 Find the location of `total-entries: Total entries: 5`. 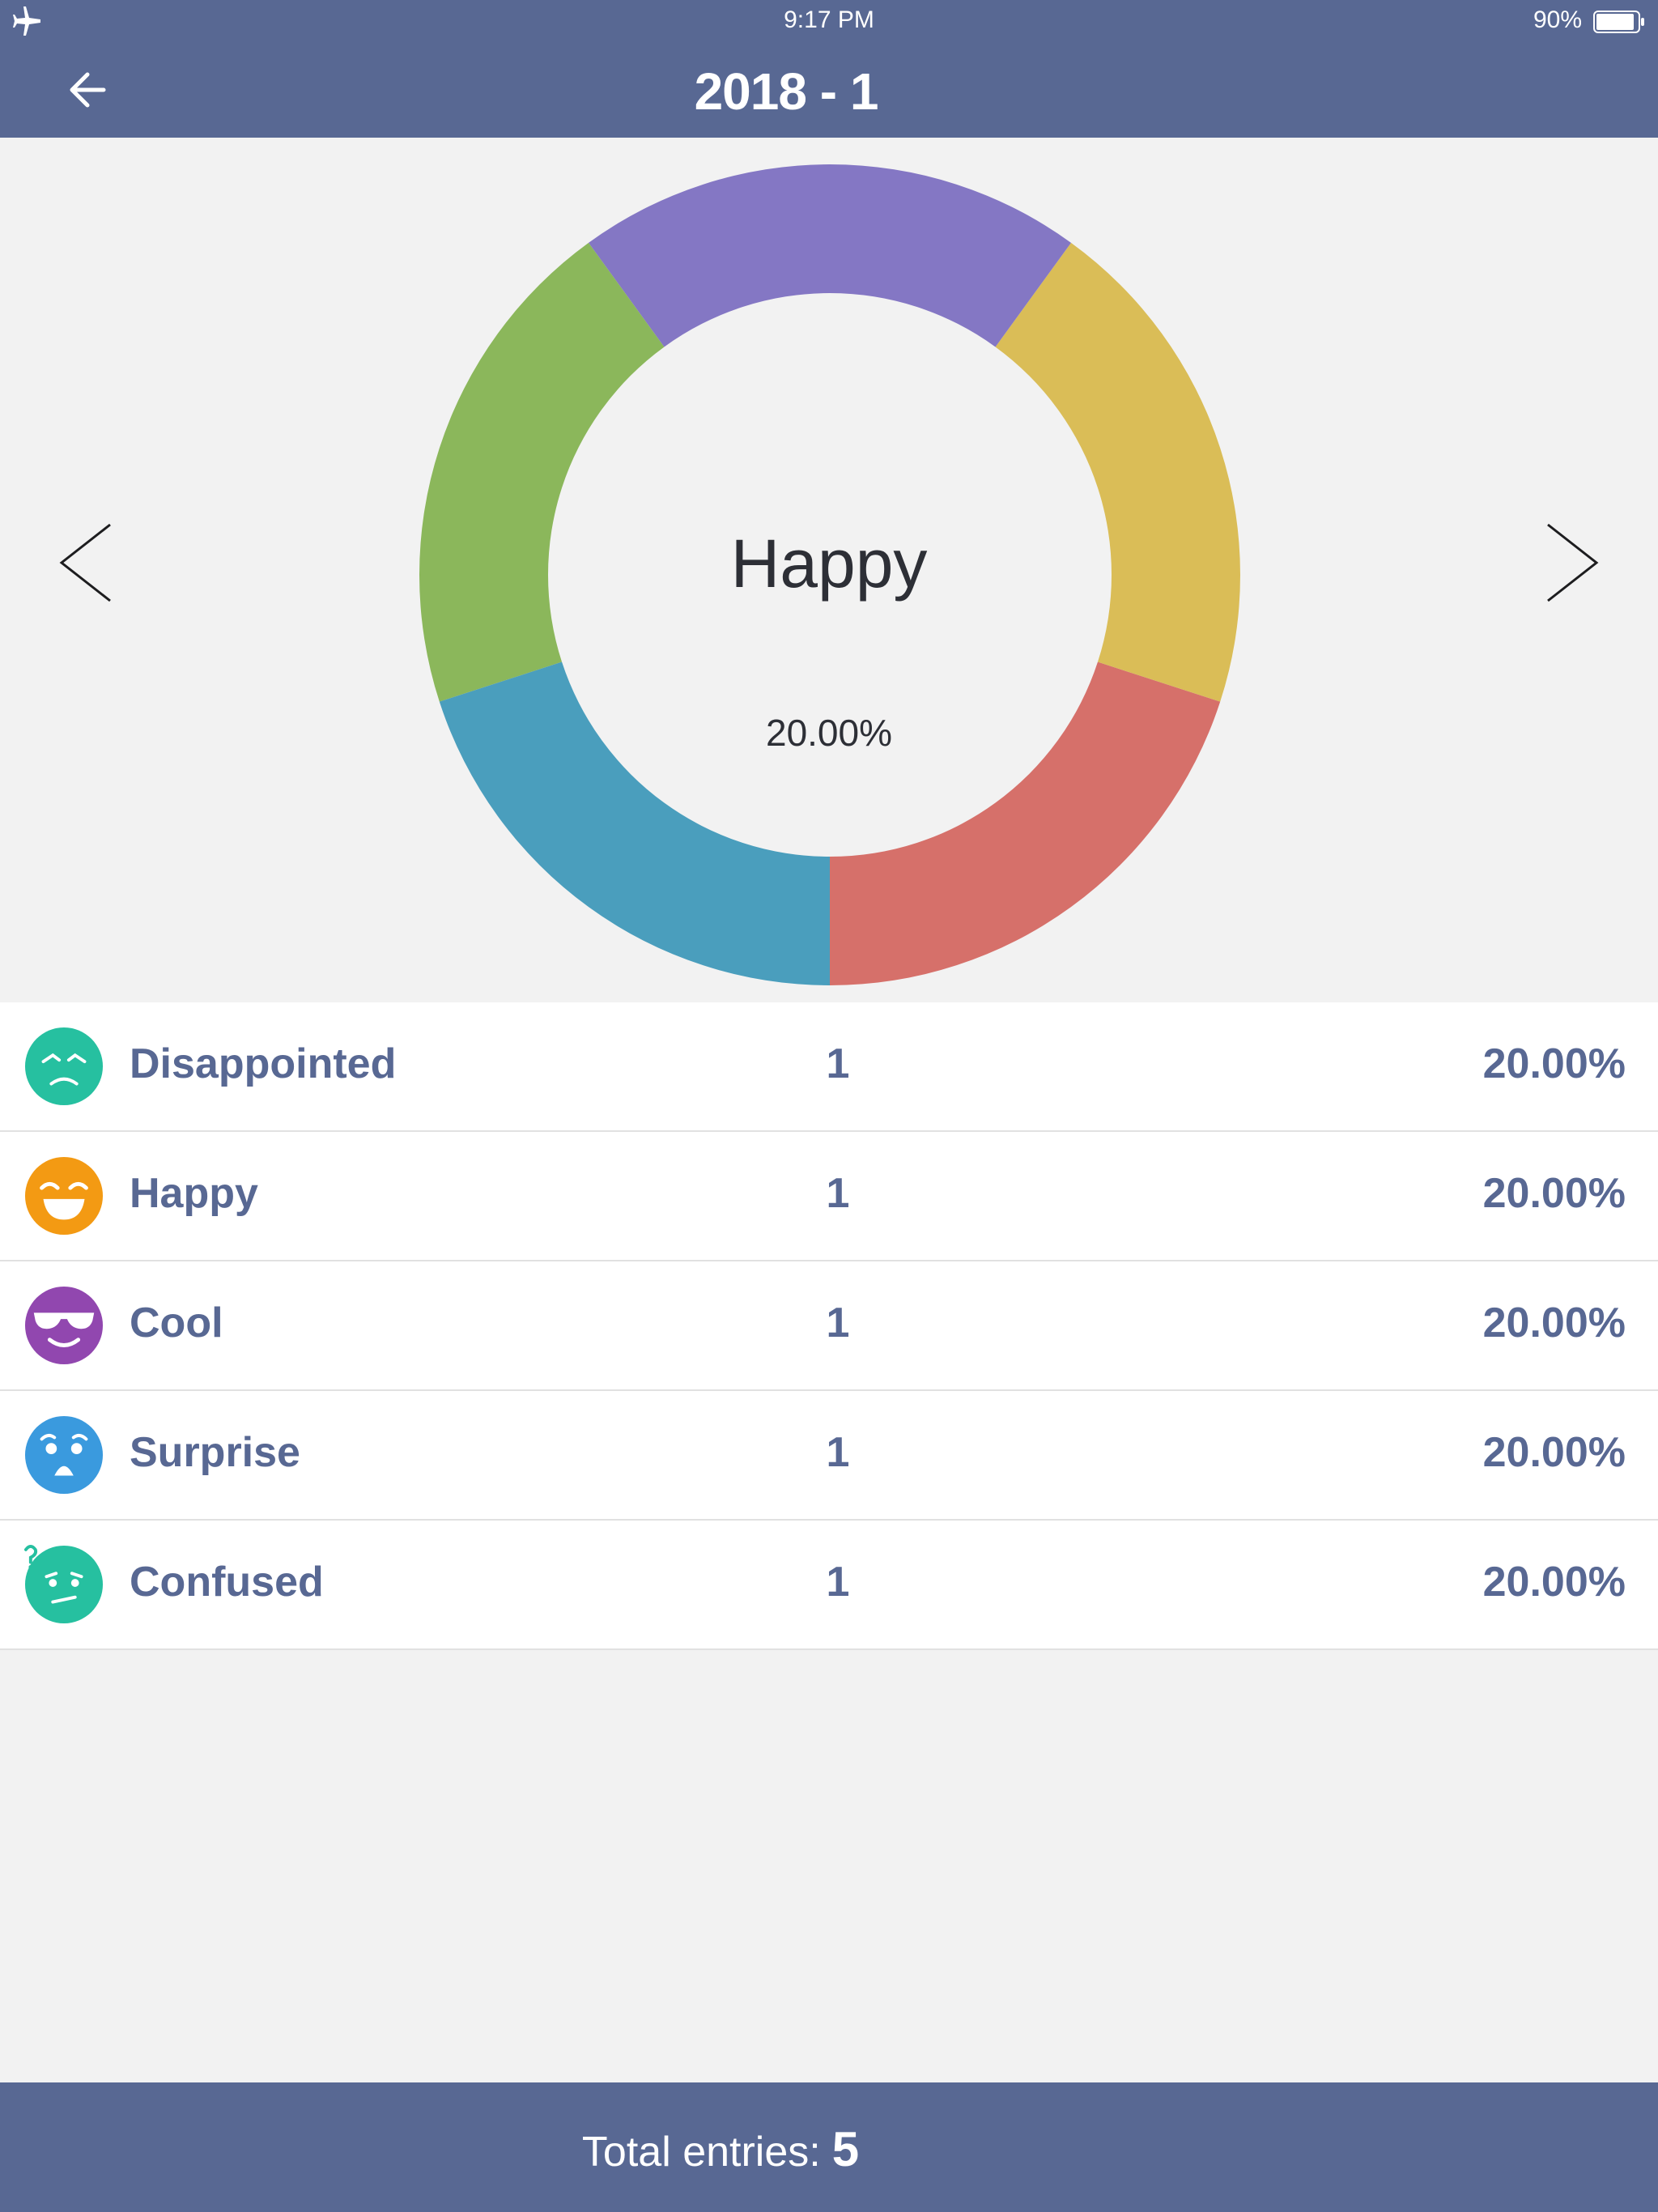

total-entries: Total entries: 5 is located at coordinates (720, 2149).